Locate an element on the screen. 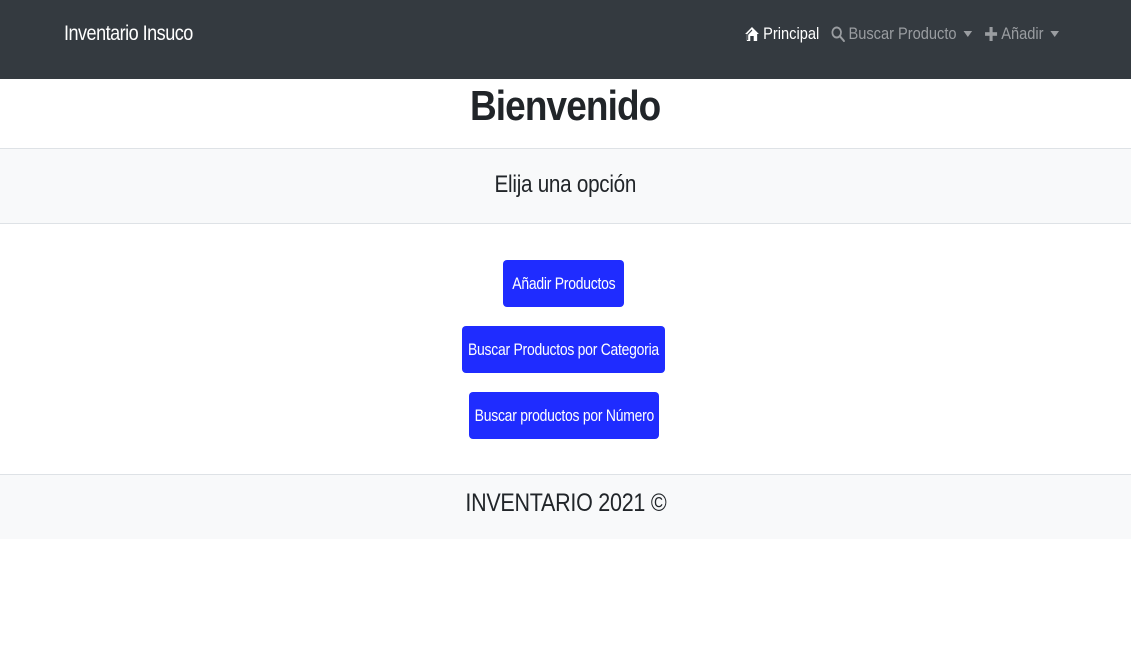  page-title: Bienvenido is located at coordinates (565, 106).